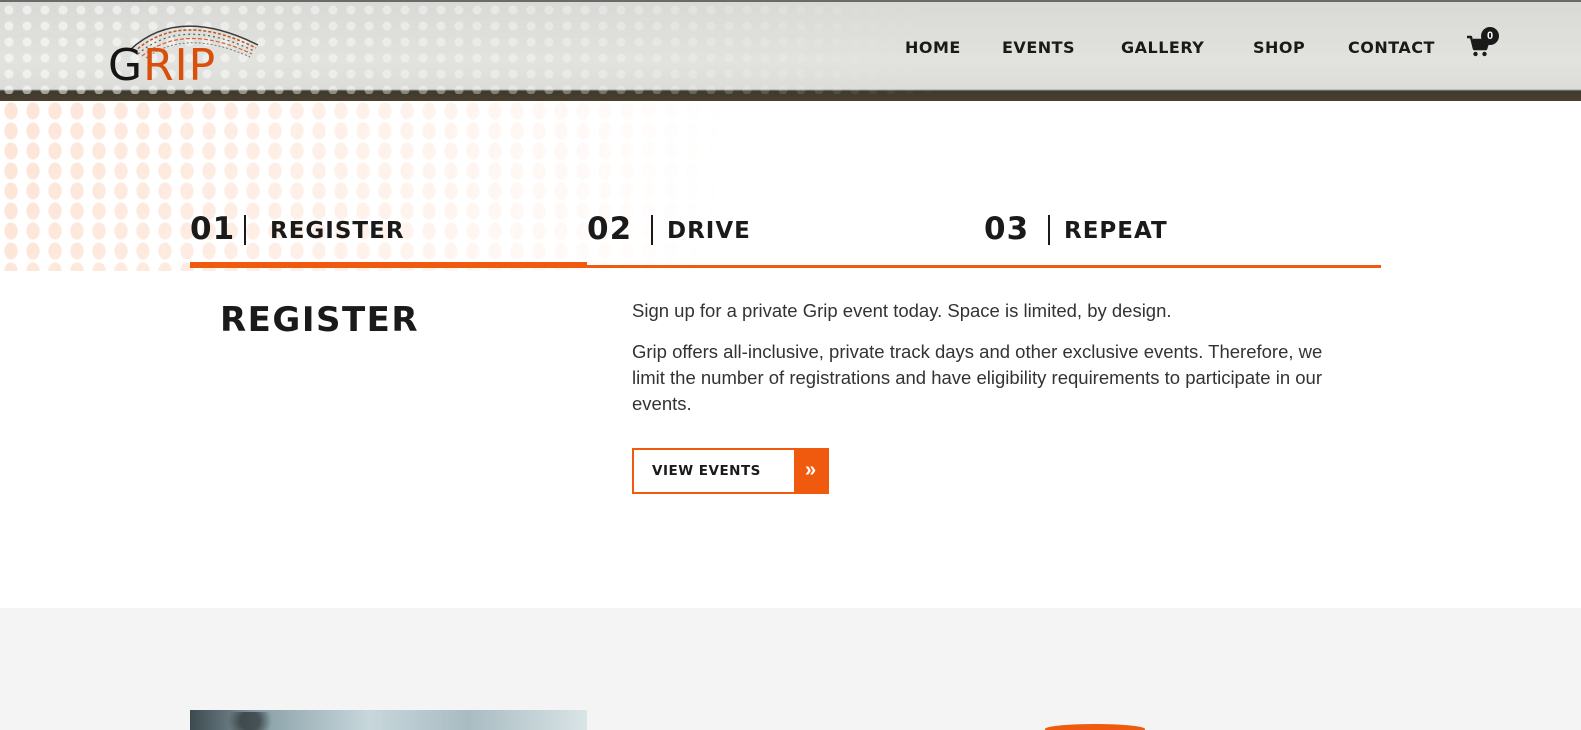 The height and width of the screenshot is (730, 1581). Describe the element at coordinates (709, 231) in the screenshot. I see `tab-label: DRIVE` at that location.